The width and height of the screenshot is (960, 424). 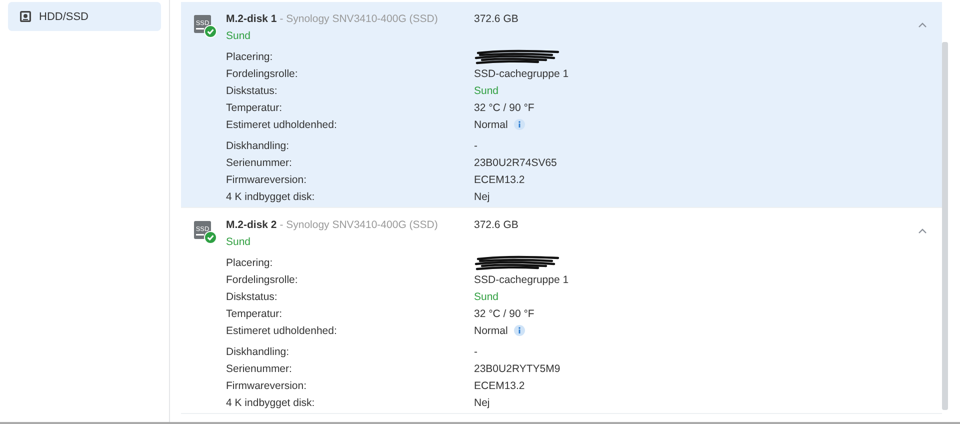 What do you see at coordinates (515, 162) in the screenshot?
I see `detail-value: 23B0U2R74SV65` at bounding box center [515, 162].